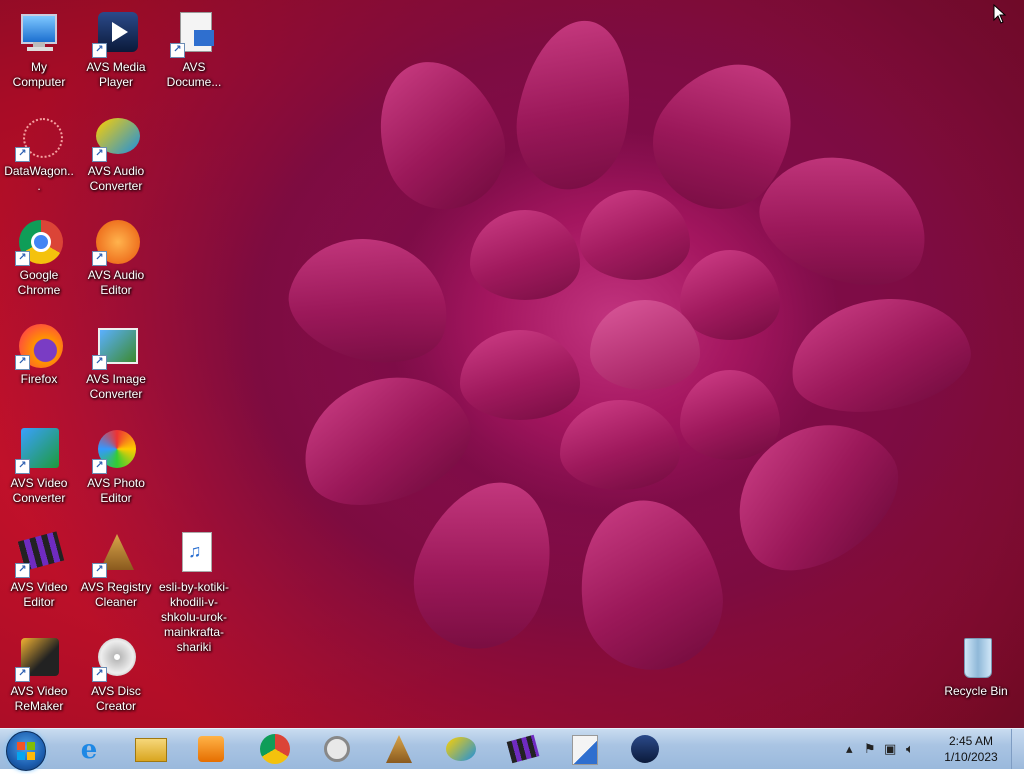  I want to click on windows-logo-icon, so click(26, 751).